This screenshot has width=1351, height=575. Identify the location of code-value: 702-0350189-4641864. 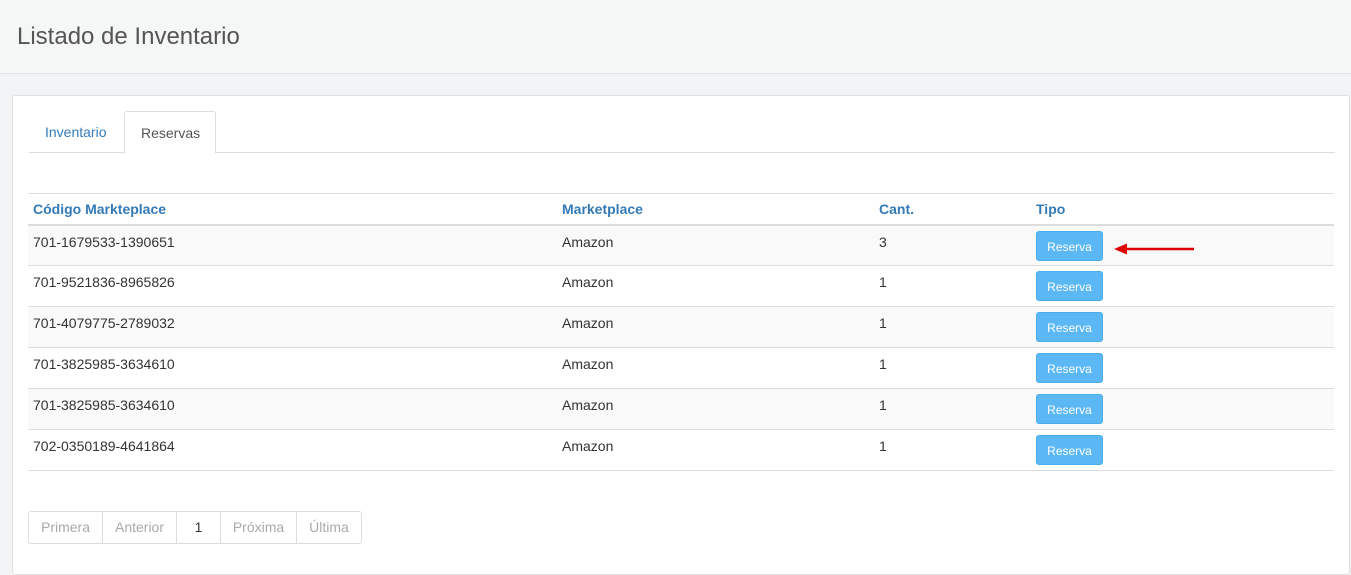
(104, 446).